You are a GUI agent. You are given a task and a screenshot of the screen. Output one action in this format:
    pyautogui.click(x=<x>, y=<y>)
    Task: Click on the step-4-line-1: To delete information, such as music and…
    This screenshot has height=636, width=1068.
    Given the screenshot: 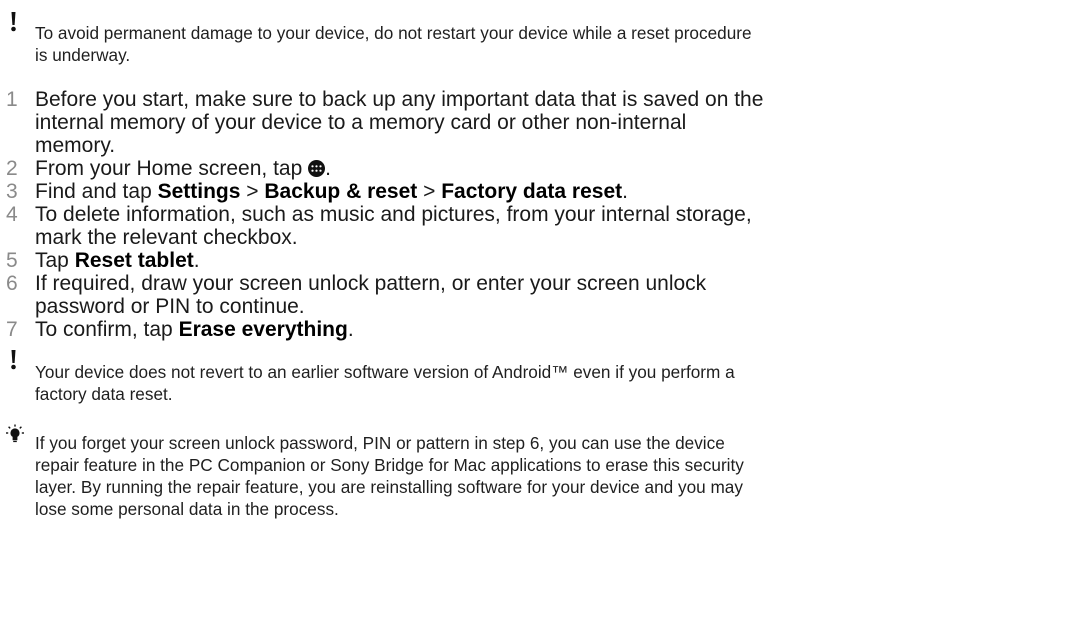 What is the action you would take?
    pyautogui.click(x=393, y=214)
    